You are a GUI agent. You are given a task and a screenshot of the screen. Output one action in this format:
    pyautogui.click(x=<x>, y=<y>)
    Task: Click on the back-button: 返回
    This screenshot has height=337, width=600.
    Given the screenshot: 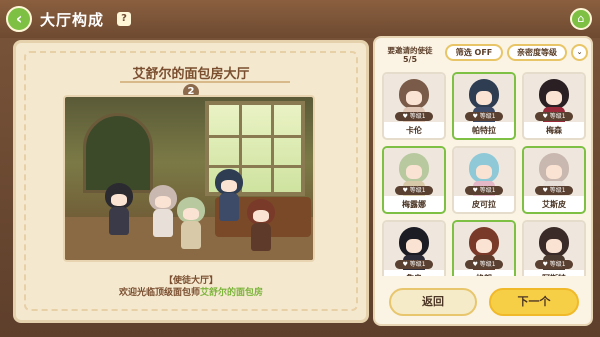 What is the action you would take?
    pyautogui.click(x=433, y=302)
    